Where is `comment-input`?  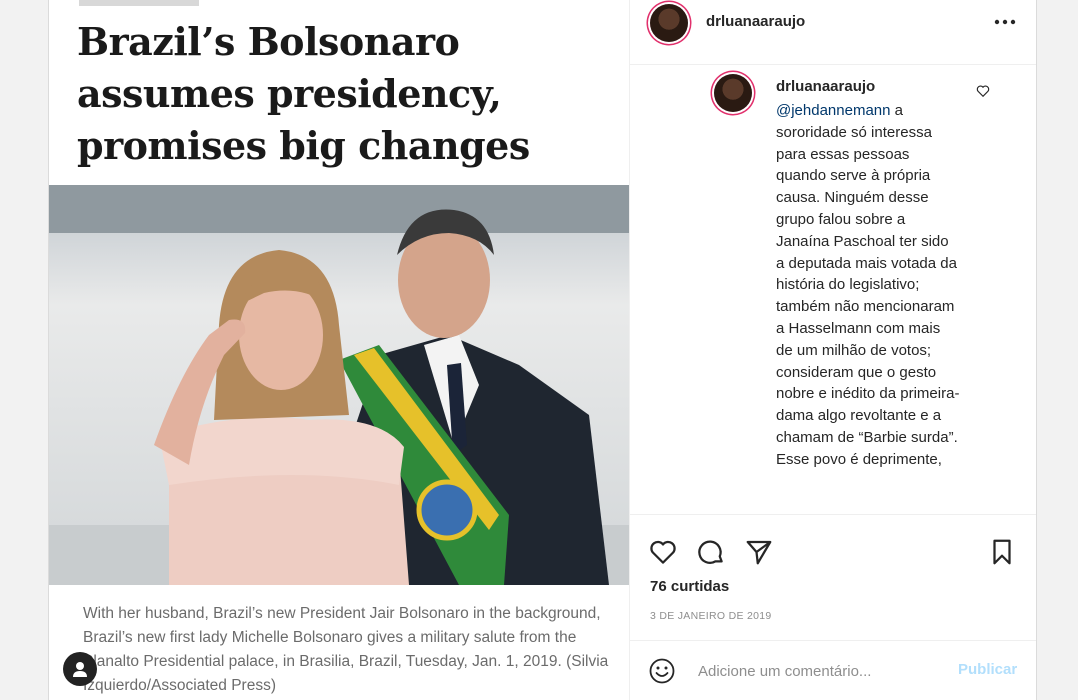 comment-input is located at coordinates (818, 671).